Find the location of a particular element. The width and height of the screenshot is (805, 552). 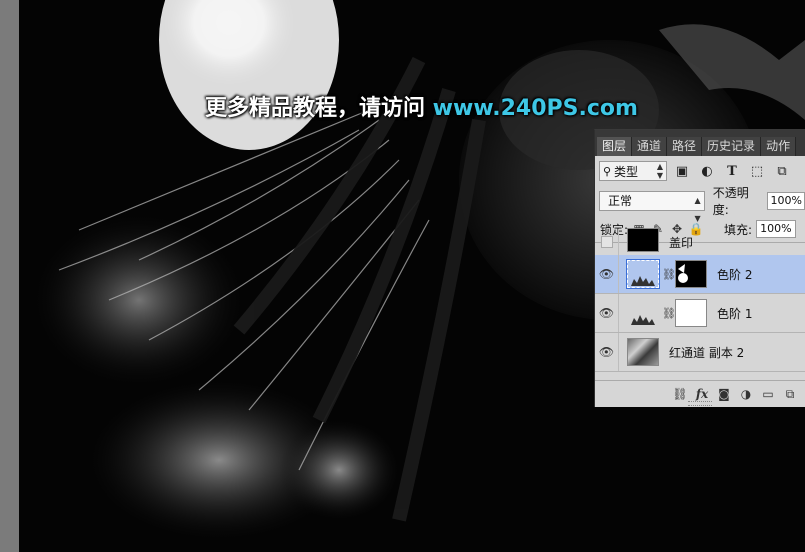

filter-type-value: 类型 is located at coordinates (626, 171).